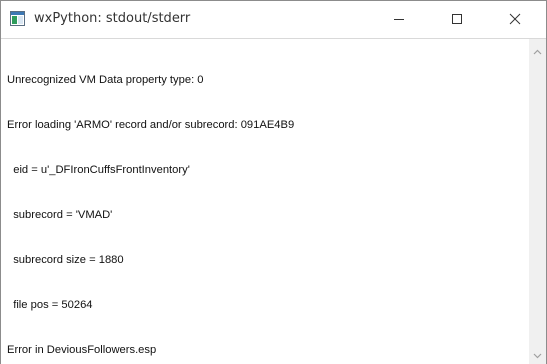  What do you see at coordinates (273, 19) in the screenshot?
I see `title-bar: wxPython: stdout/stderr` at bounding box center [273, 19].